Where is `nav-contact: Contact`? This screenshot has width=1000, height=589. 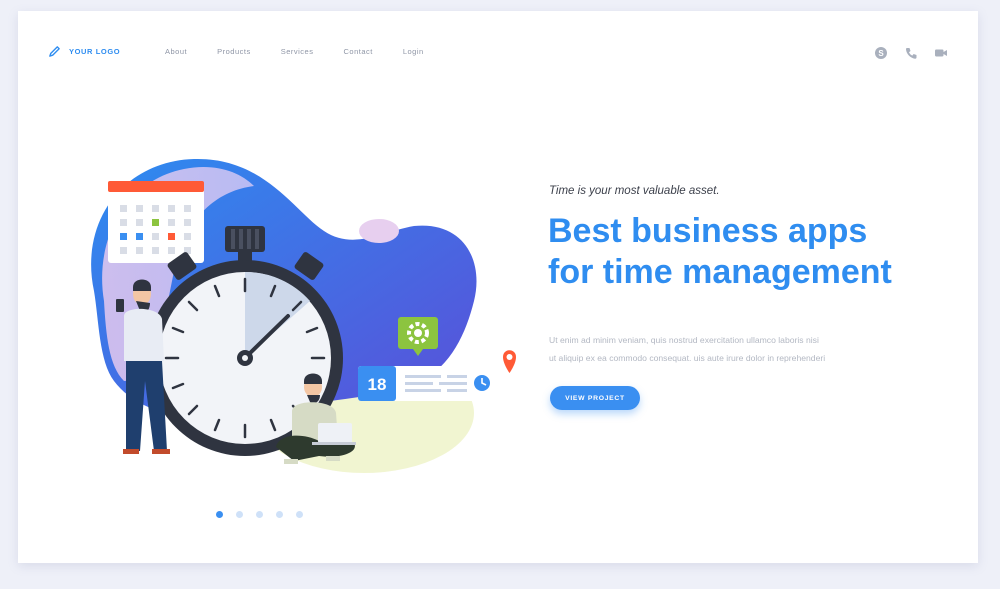 nav-contact: Contact is located at coordinates (357, 51).